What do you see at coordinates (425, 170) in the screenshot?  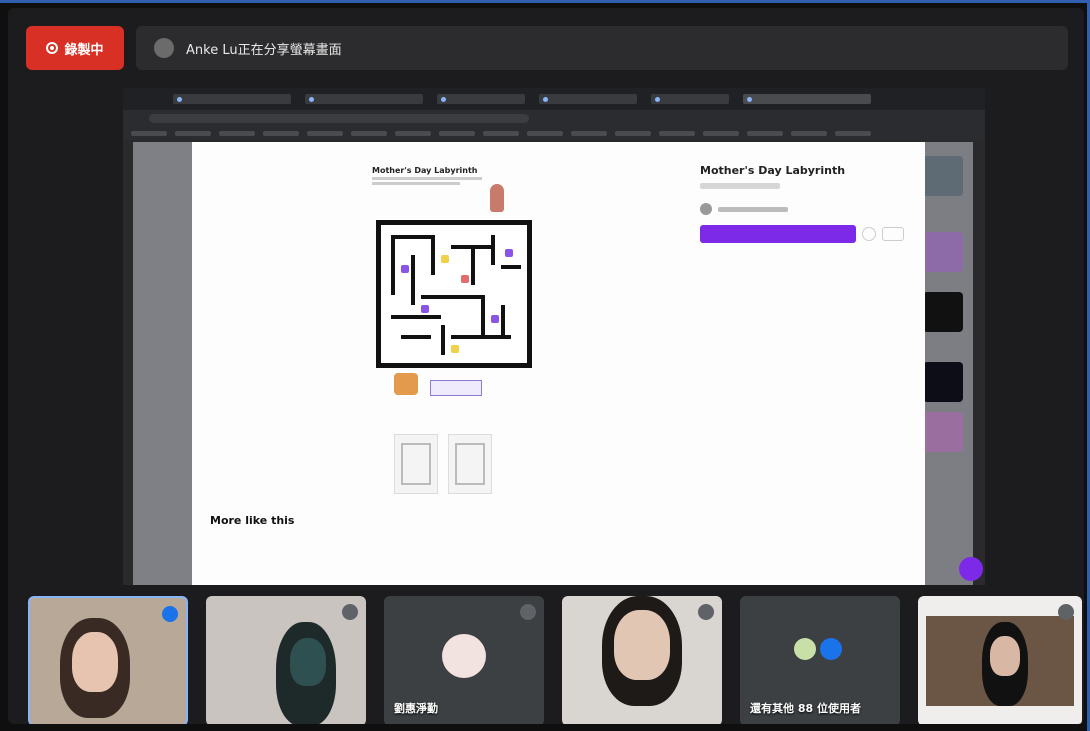 I see `maze-title: Mother's Day Labyrinth` at bounding box center [425, 170].